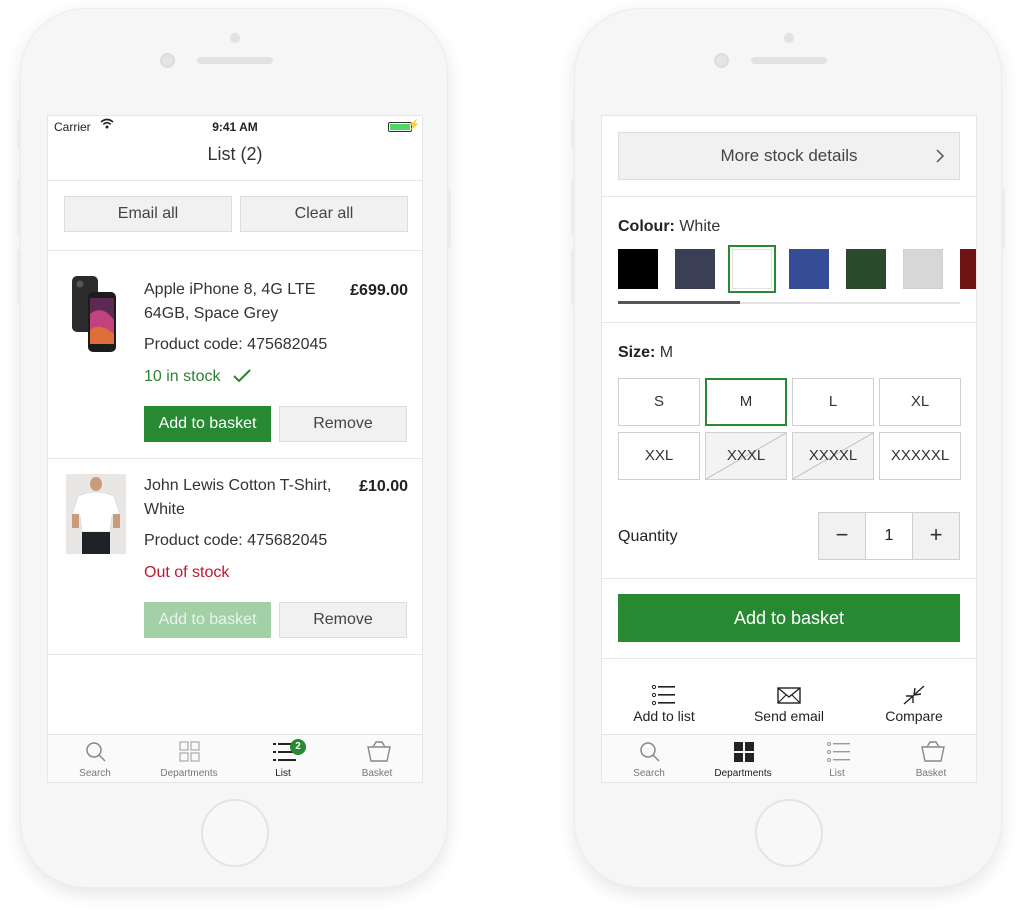  What do you see at coordinates (379, 752) in the screenshot?
I see `basket-icon` at bounding box center [379, 752].